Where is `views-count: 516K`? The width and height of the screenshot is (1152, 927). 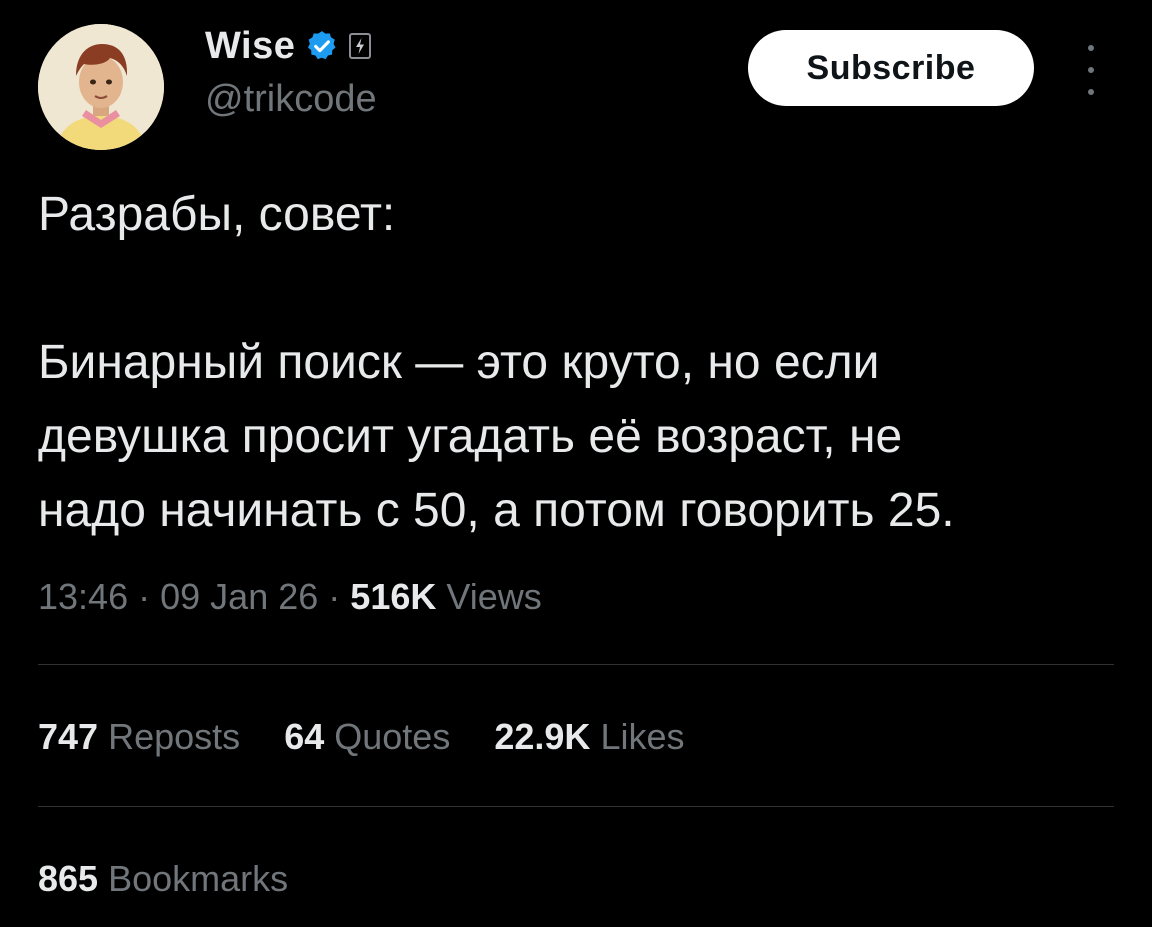 views-count: 516K is located at coordinates (393, 596).